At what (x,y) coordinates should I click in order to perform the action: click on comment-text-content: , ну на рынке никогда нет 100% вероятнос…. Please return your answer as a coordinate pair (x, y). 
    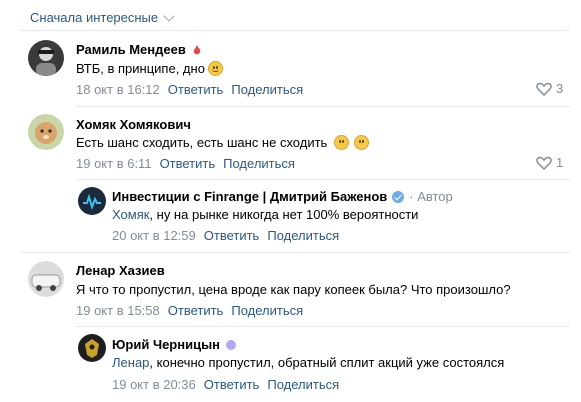
    Looking at the image, I should click on (284, 214).